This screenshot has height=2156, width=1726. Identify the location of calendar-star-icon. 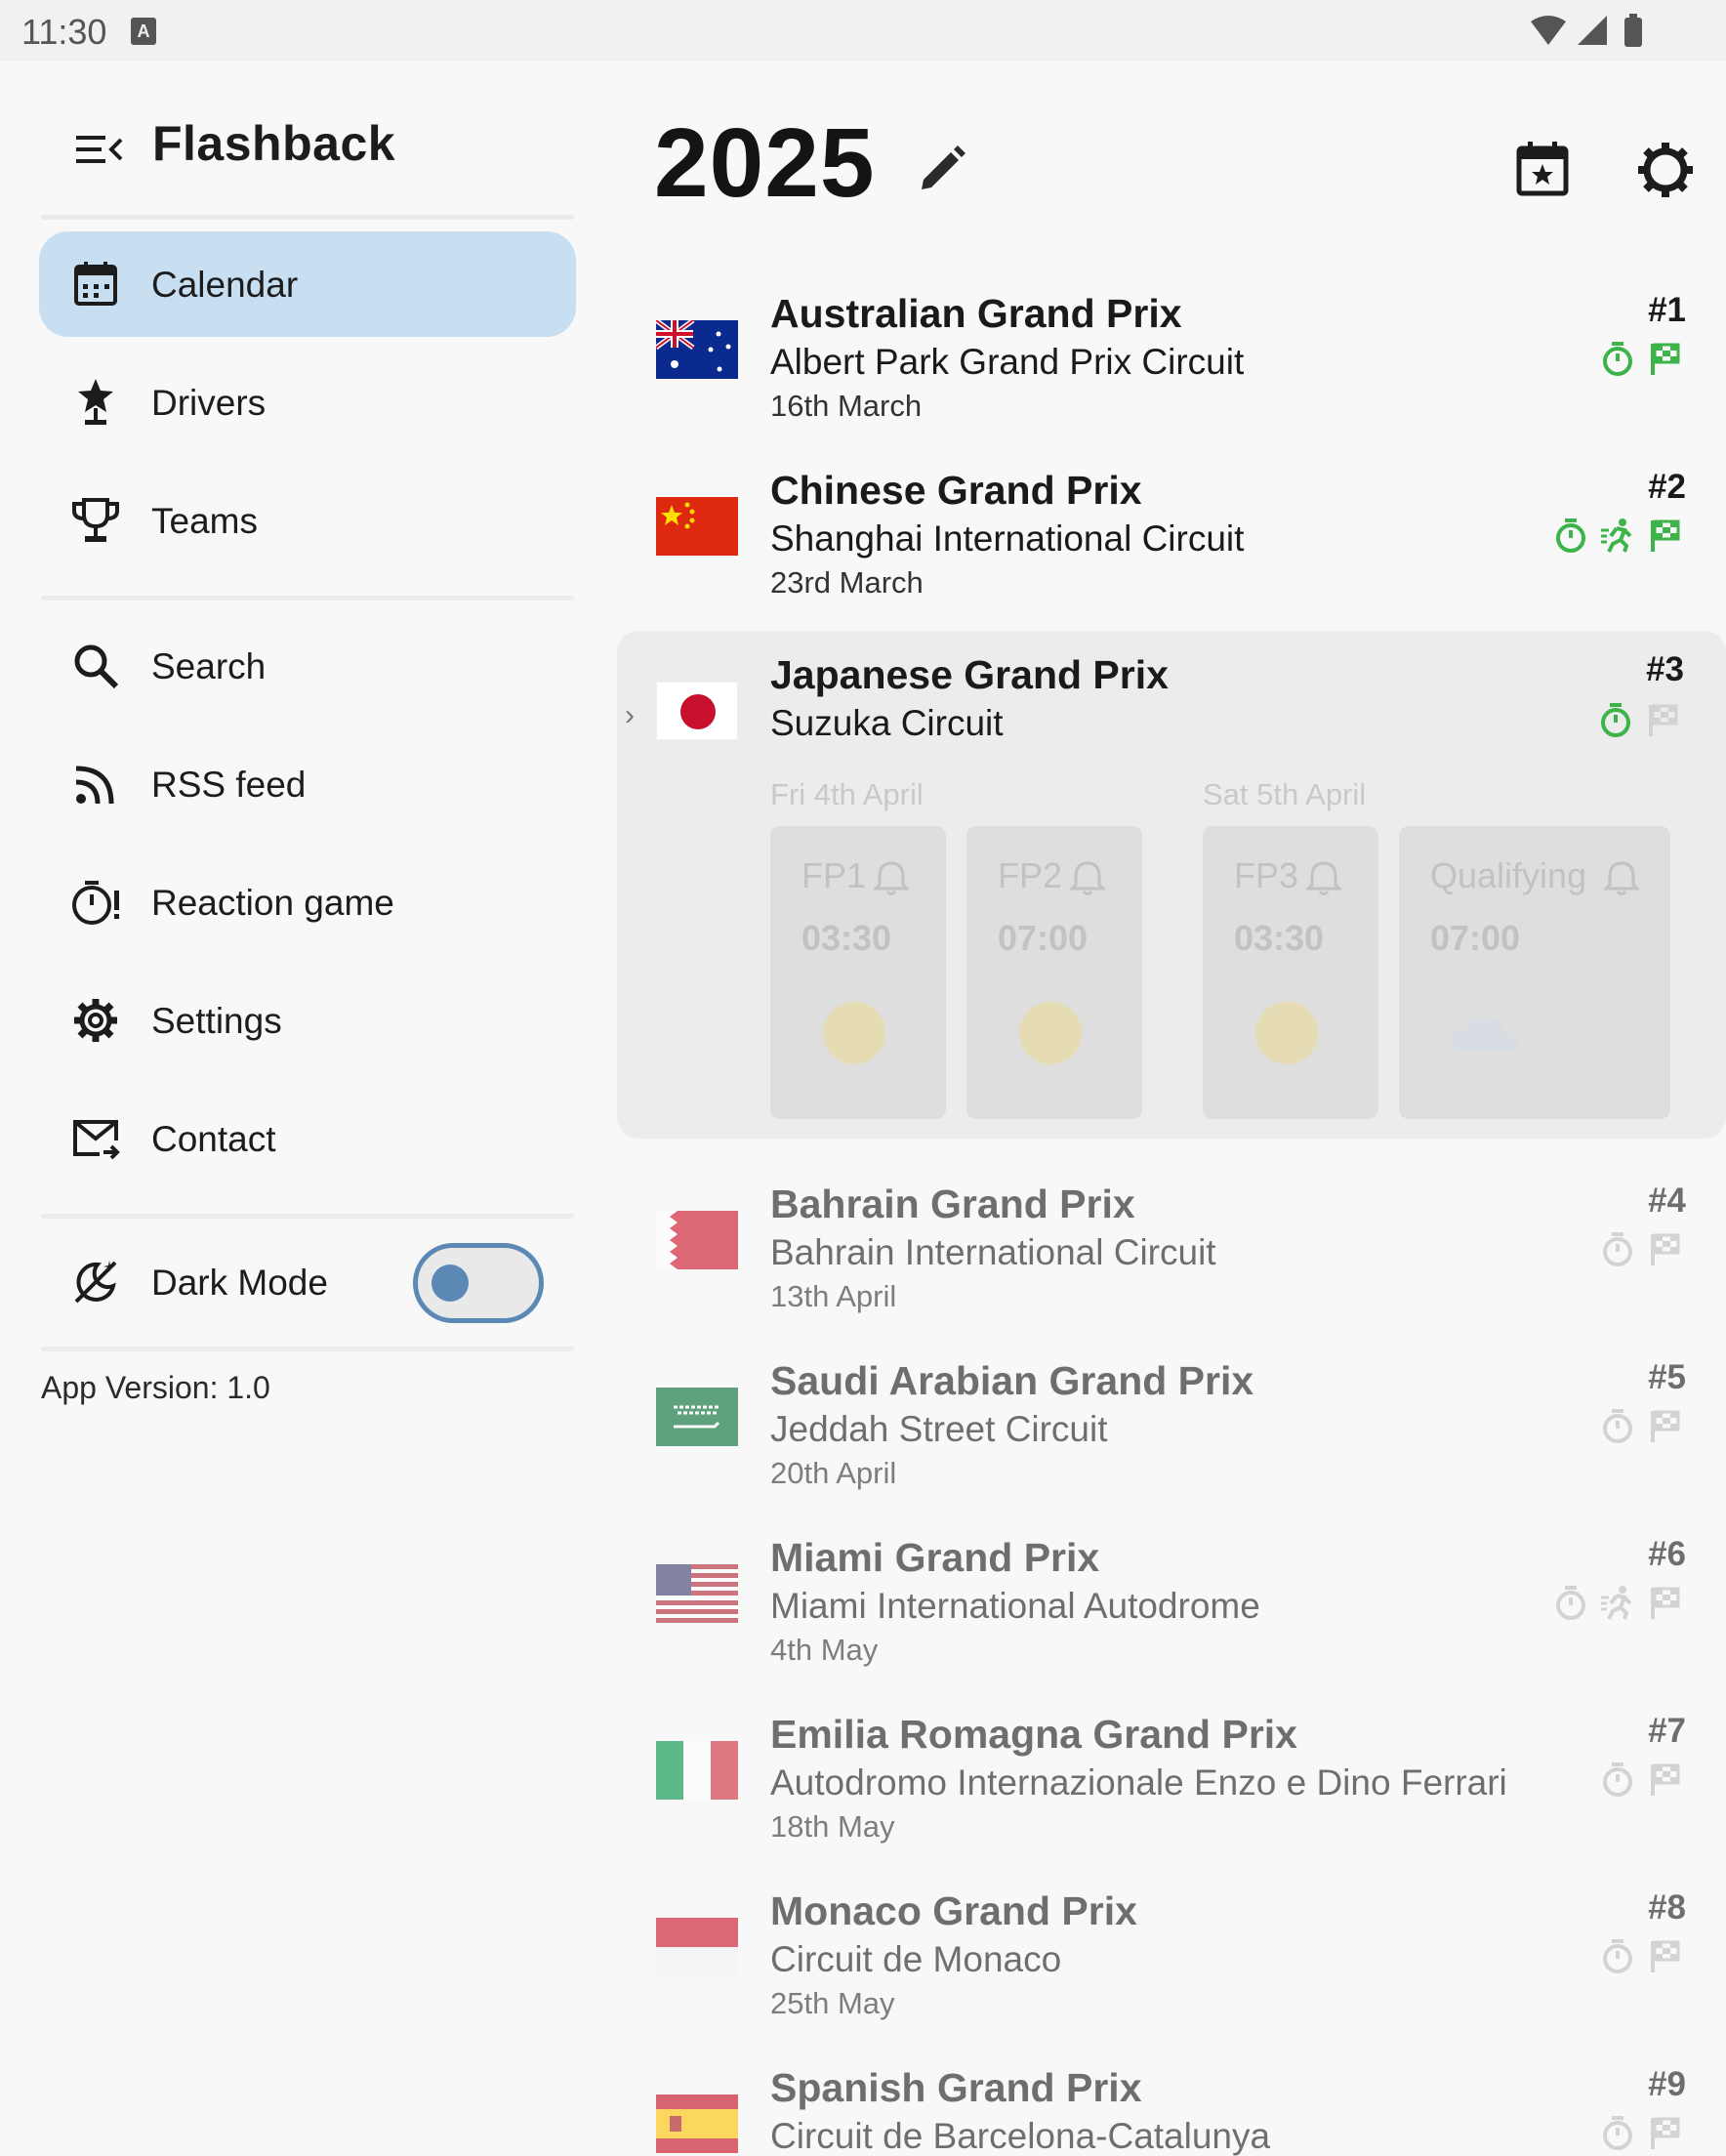
(1542, 169).